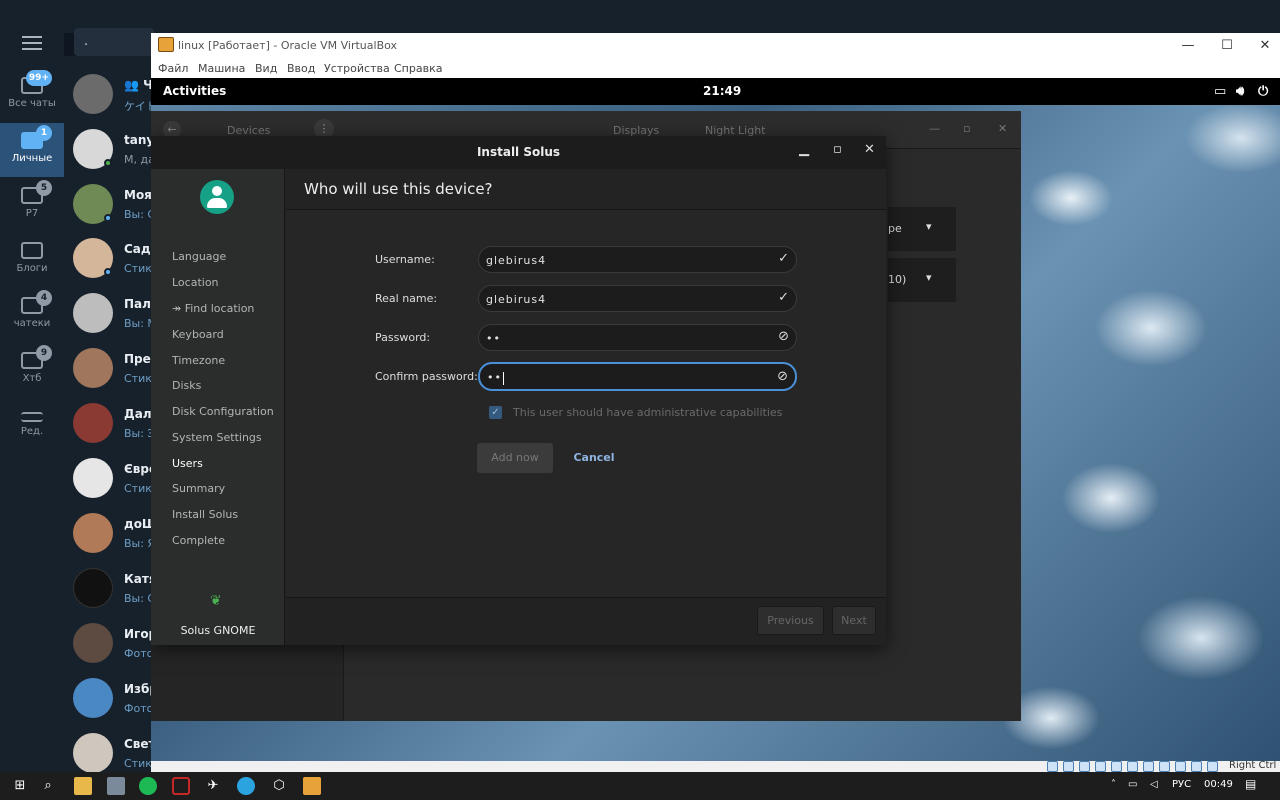 Image resolution: width=1280 pixels, height=800 pixels. What do you see at coordinates (109, 150) in the screenshot?
I see `chat-item: tanya M, да` at bounding box center [109, 150].